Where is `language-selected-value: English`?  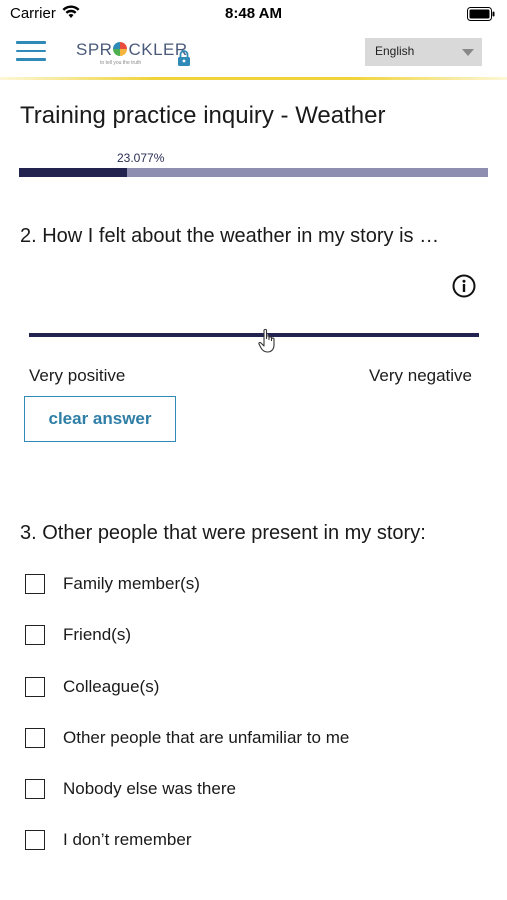
language-selected-value: English is located at coordinates (395, 51).